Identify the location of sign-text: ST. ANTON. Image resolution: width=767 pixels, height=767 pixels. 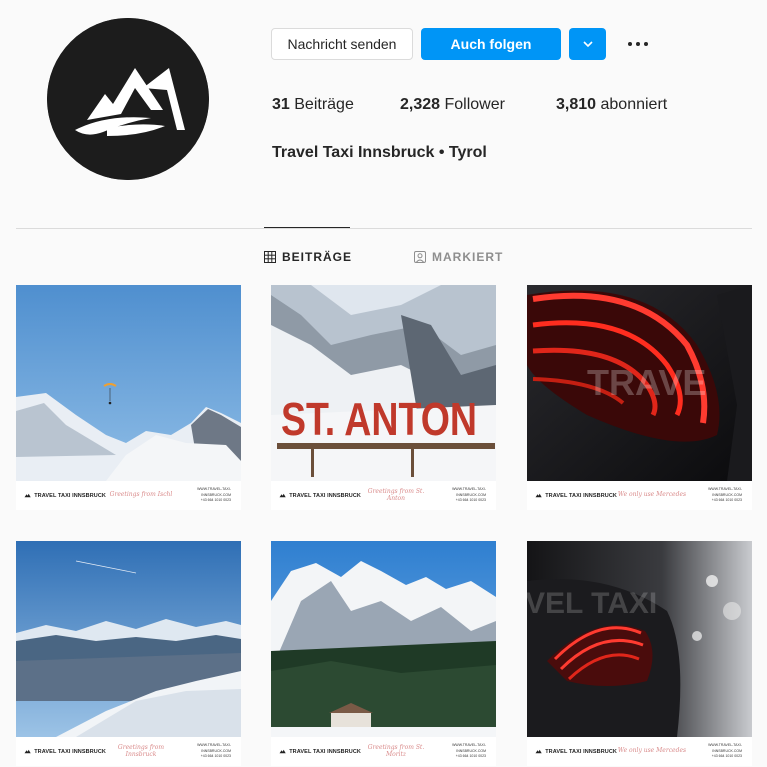
(379, 419).